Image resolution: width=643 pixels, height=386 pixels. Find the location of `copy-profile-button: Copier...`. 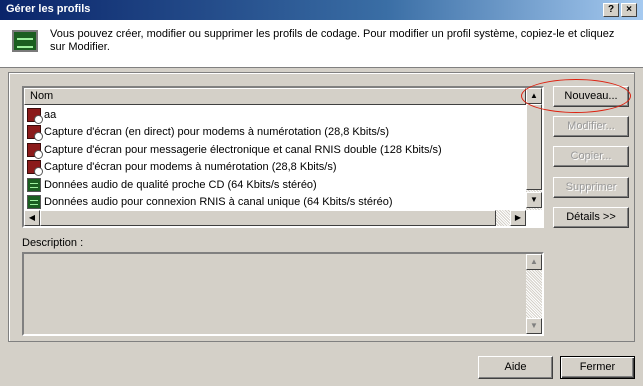

copy-profile-button: Copier... is located at coordinates (591, 156).